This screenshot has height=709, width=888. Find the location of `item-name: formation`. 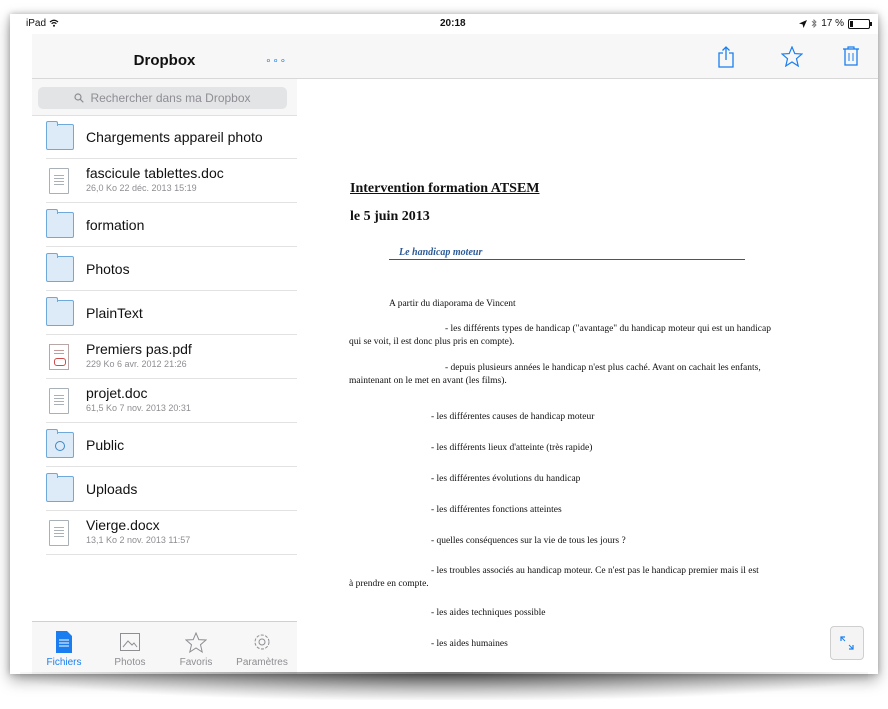

item-name: formation is located at coordinates (115, 225).